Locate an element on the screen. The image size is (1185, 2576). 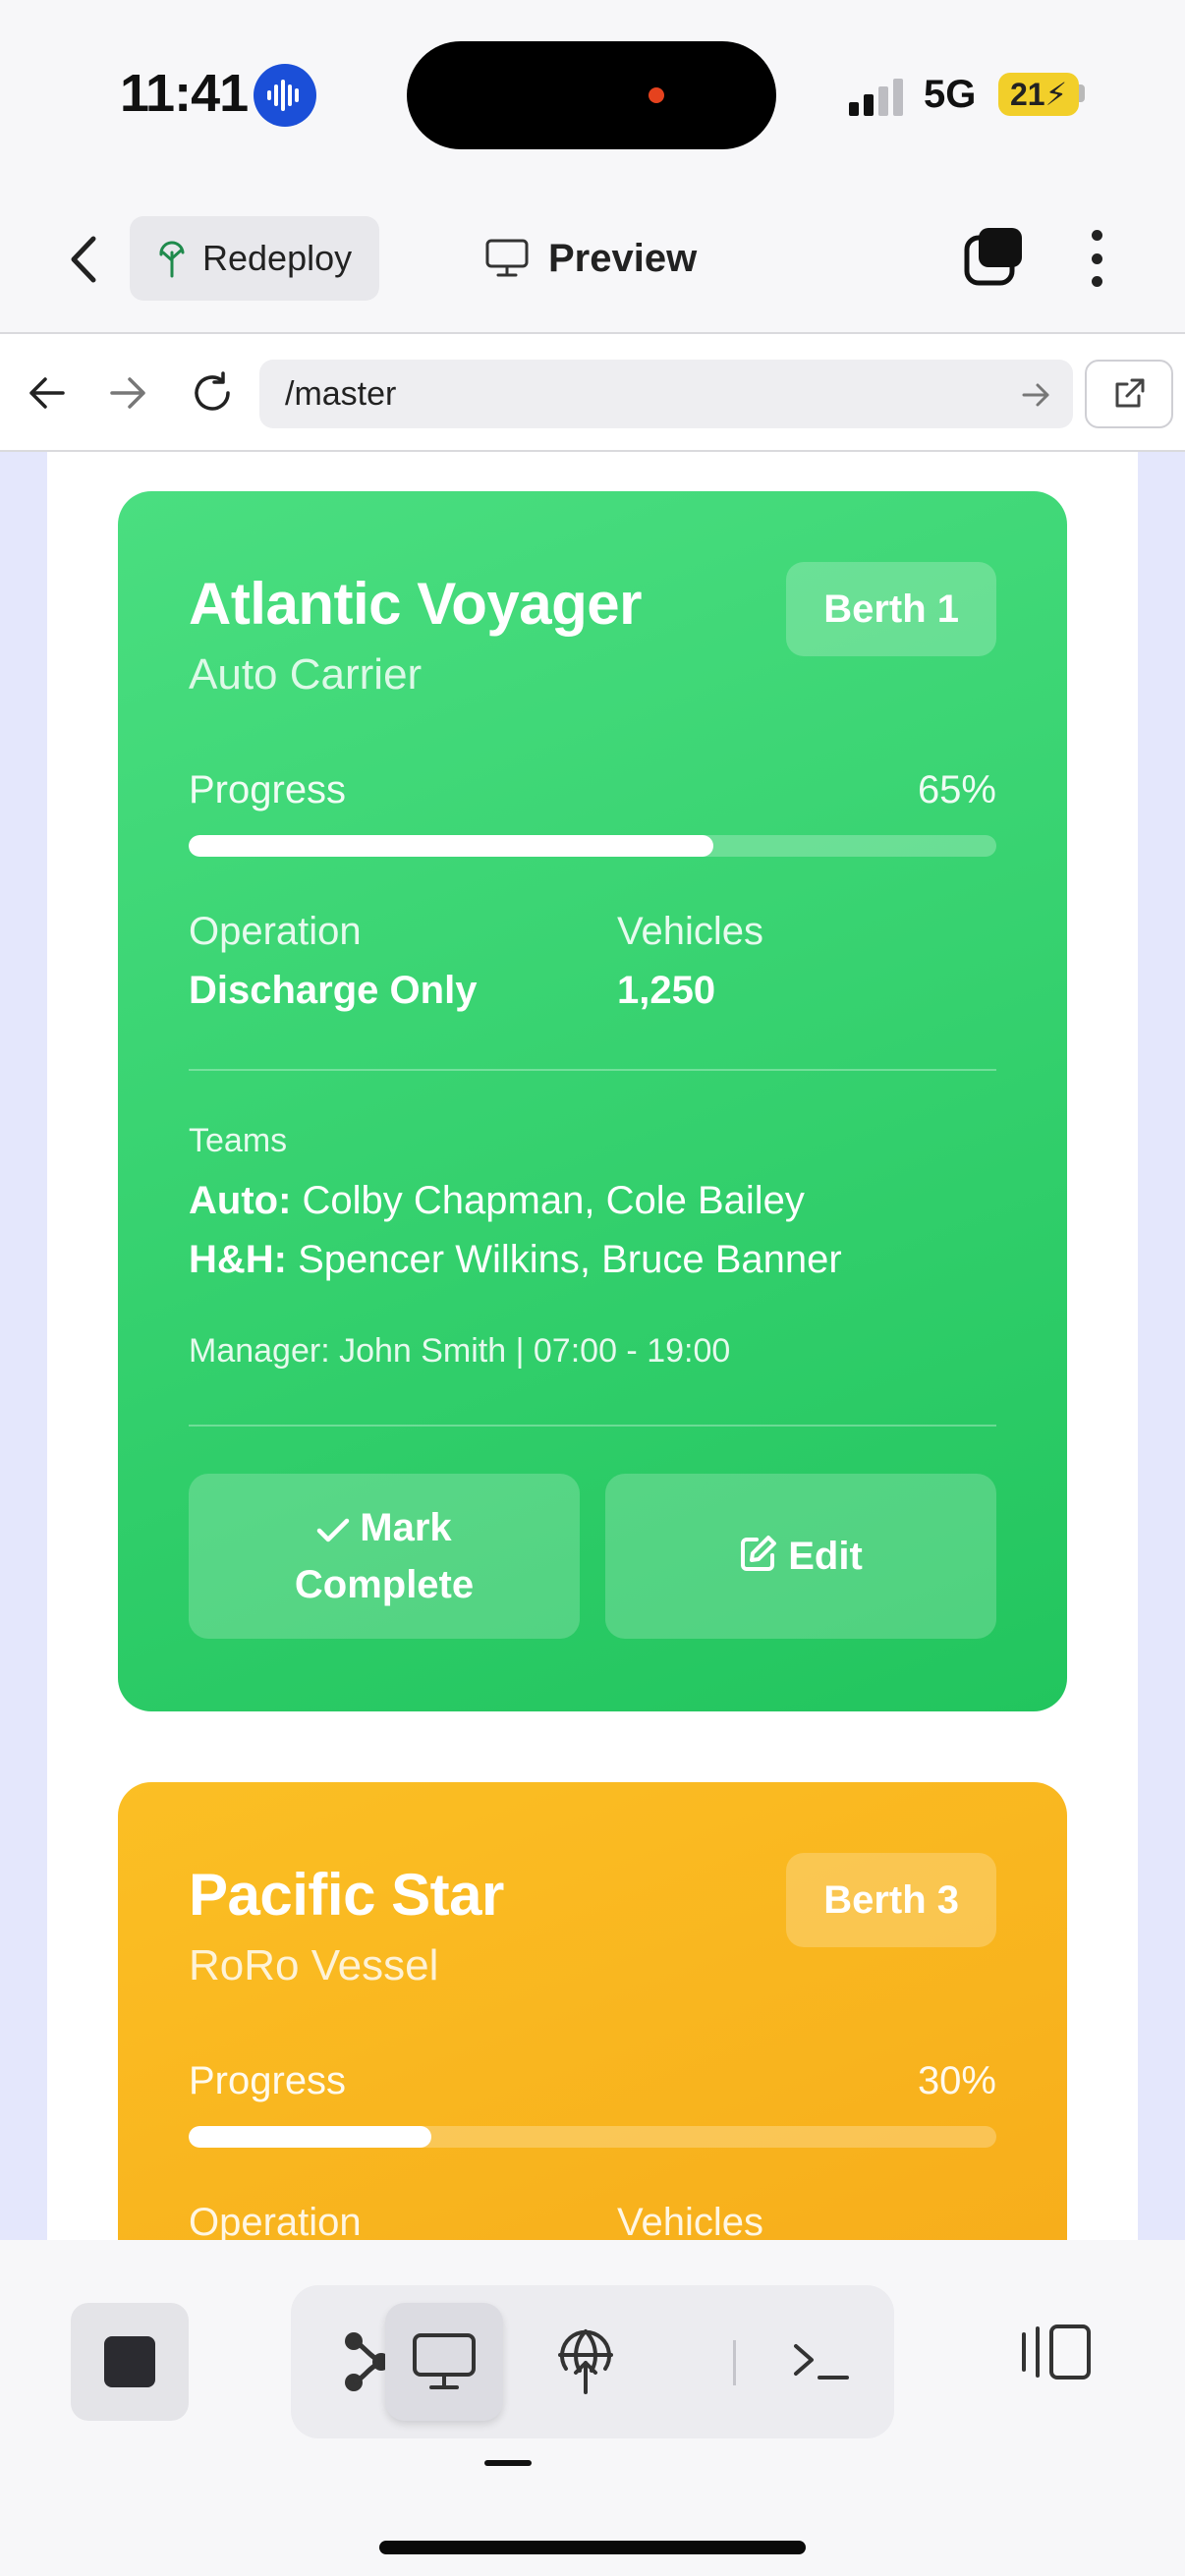
back-button is located at coordinates (84, 259).